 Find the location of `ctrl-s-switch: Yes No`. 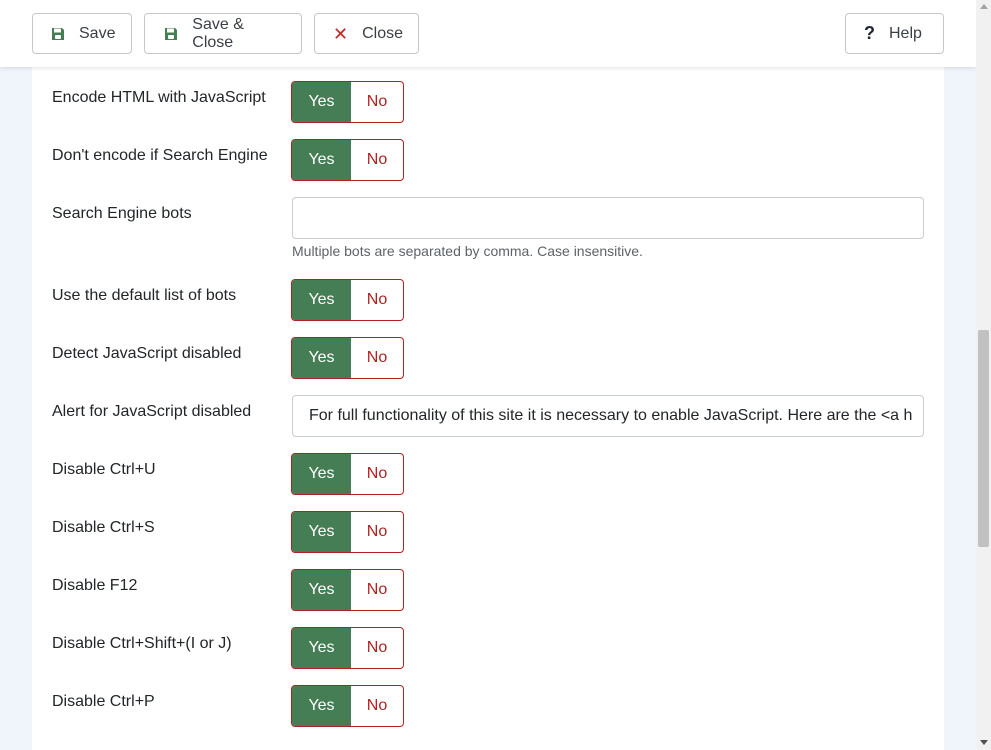

ctrl-s-switch: Yes No is located at coordinates (347, 532).